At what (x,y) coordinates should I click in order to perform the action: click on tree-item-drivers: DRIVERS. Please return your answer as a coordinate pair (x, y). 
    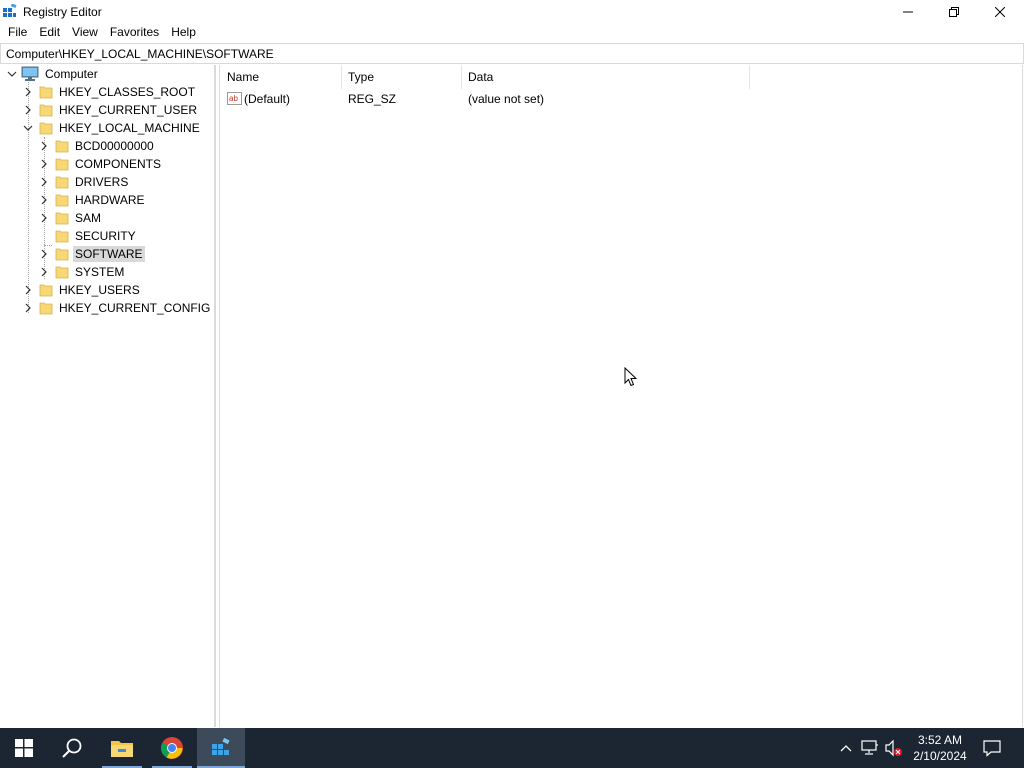
    Looking at the image, I should click on (84, 182).